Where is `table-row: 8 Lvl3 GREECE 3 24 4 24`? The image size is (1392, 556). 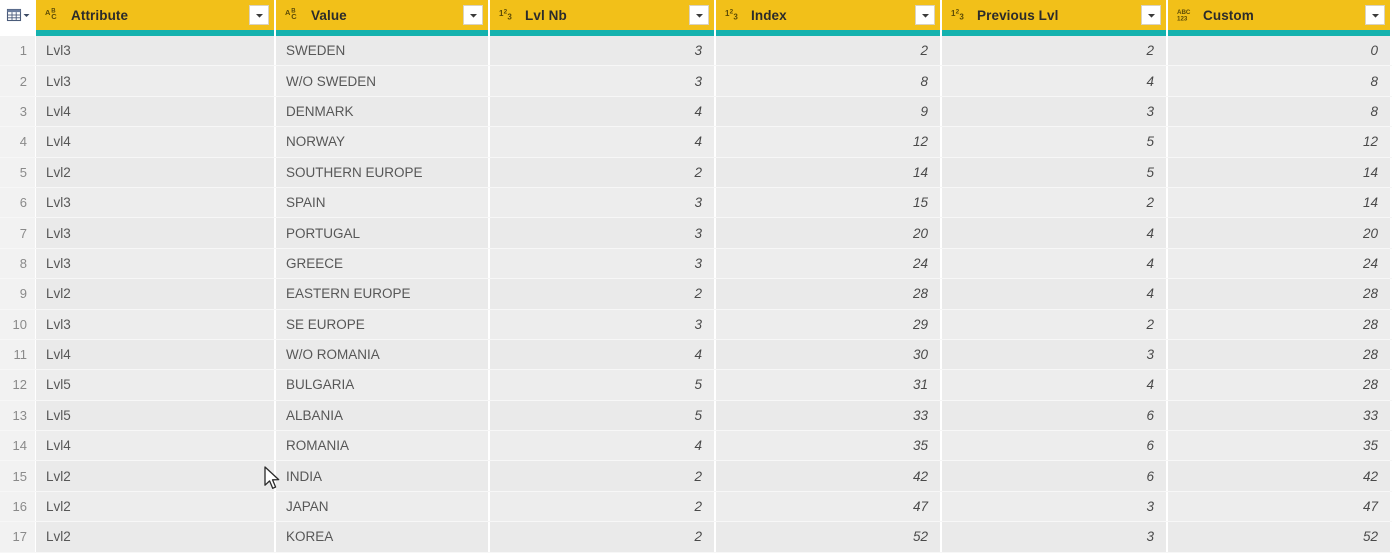 table-row: 8 Lvl3 GREECE 3 24 4 24 is located at coordinates (696, 264).